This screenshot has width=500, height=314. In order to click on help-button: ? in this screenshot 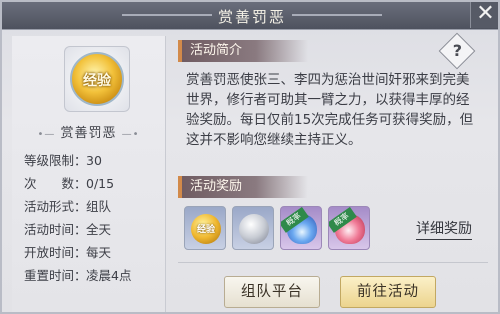, I will do `click(457, 51)`.